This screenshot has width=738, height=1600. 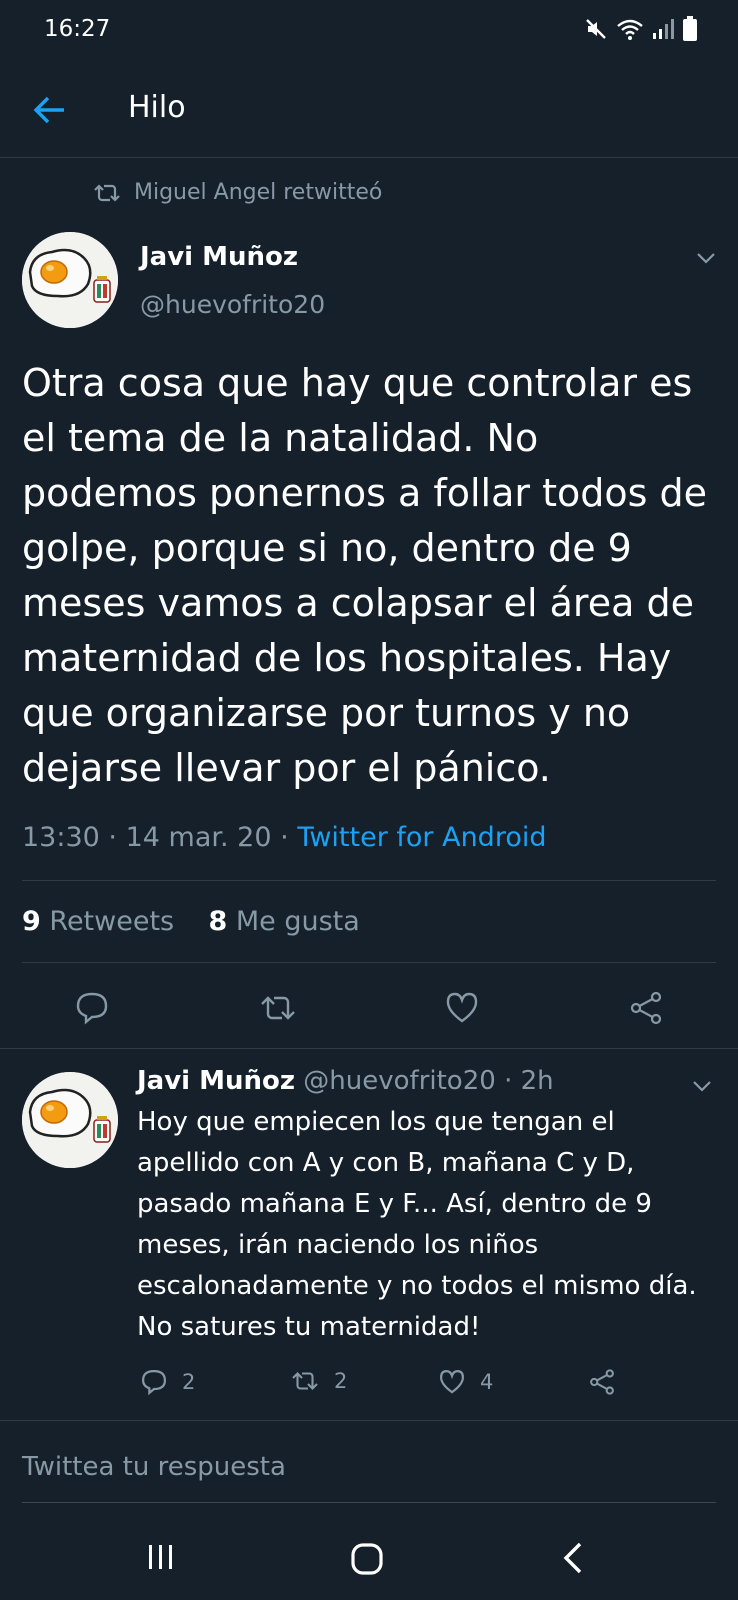 What do you see at coordinates (198, 837) in the screenshot?
I see `tweet-date: 14 mar. 20` at bounding box center [198, 837].